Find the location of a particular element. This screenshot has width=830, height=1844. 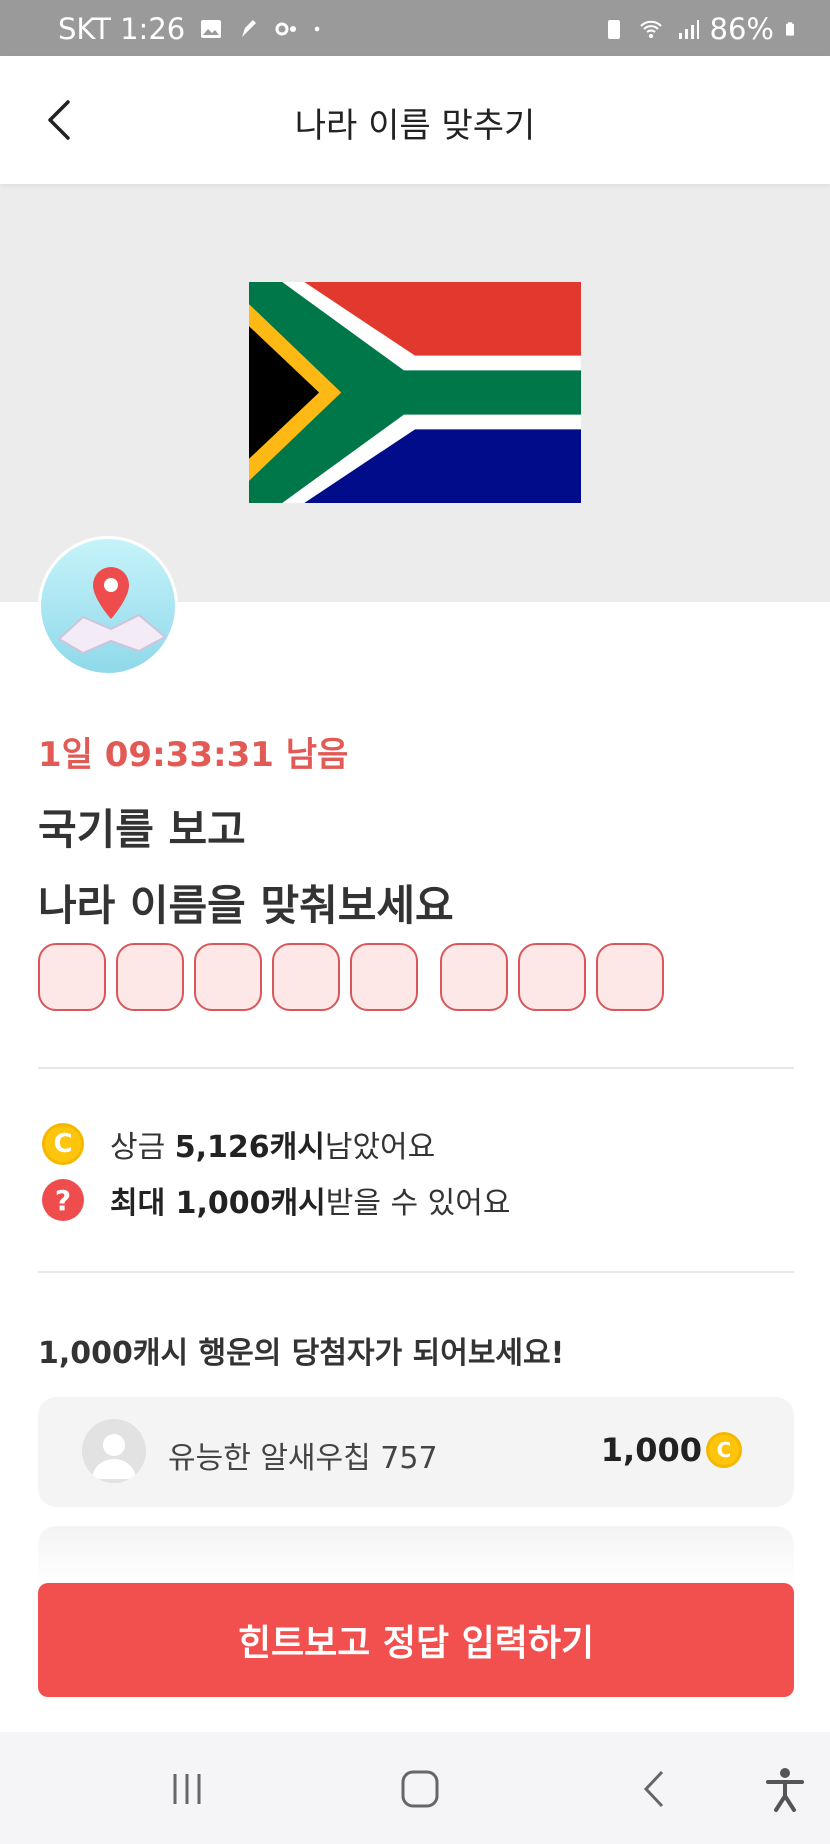

prize-amount: 5,126캐시 is located at coordinates (249, 1147).